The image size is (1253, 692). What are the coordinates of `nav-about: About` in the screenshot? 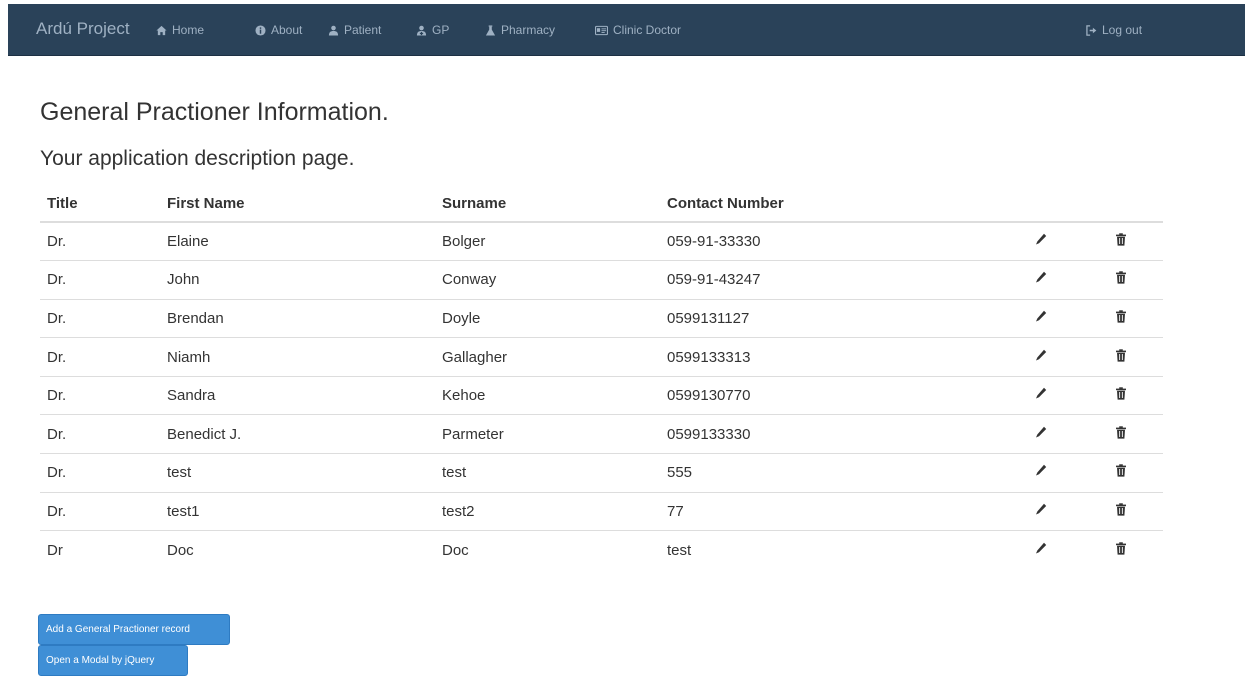 It's located at (278, 30).